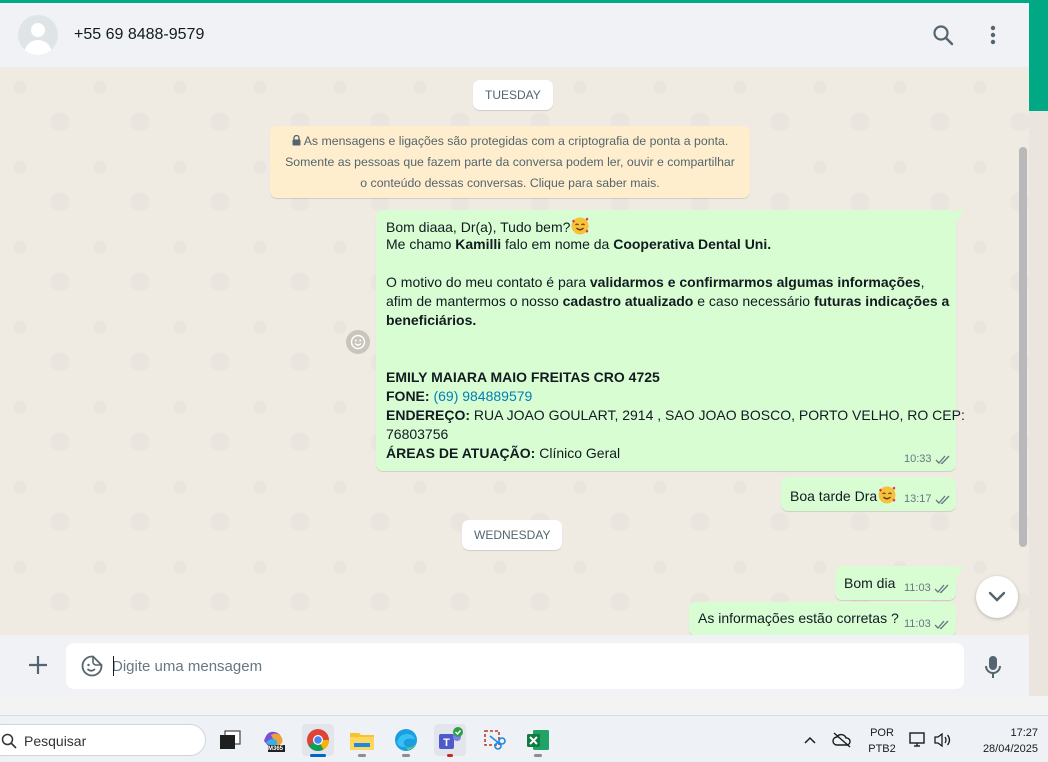 This screenshot has height=762, width=1048. What do you see at coordinates (478, 227) in the screenshot?
I see `message-text: Bom diaaa, Dr(a), Tudo bem?` at bounding box center [478, 227].